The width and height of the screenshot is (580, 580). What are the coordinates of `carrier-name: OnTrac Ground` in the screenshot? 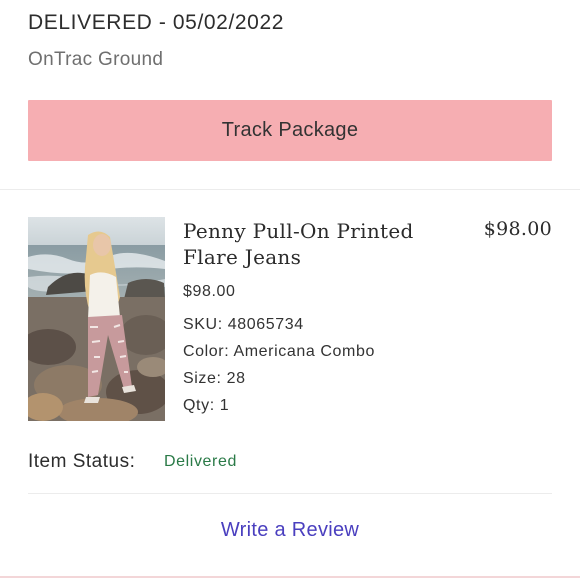 It's located at (96, 59).